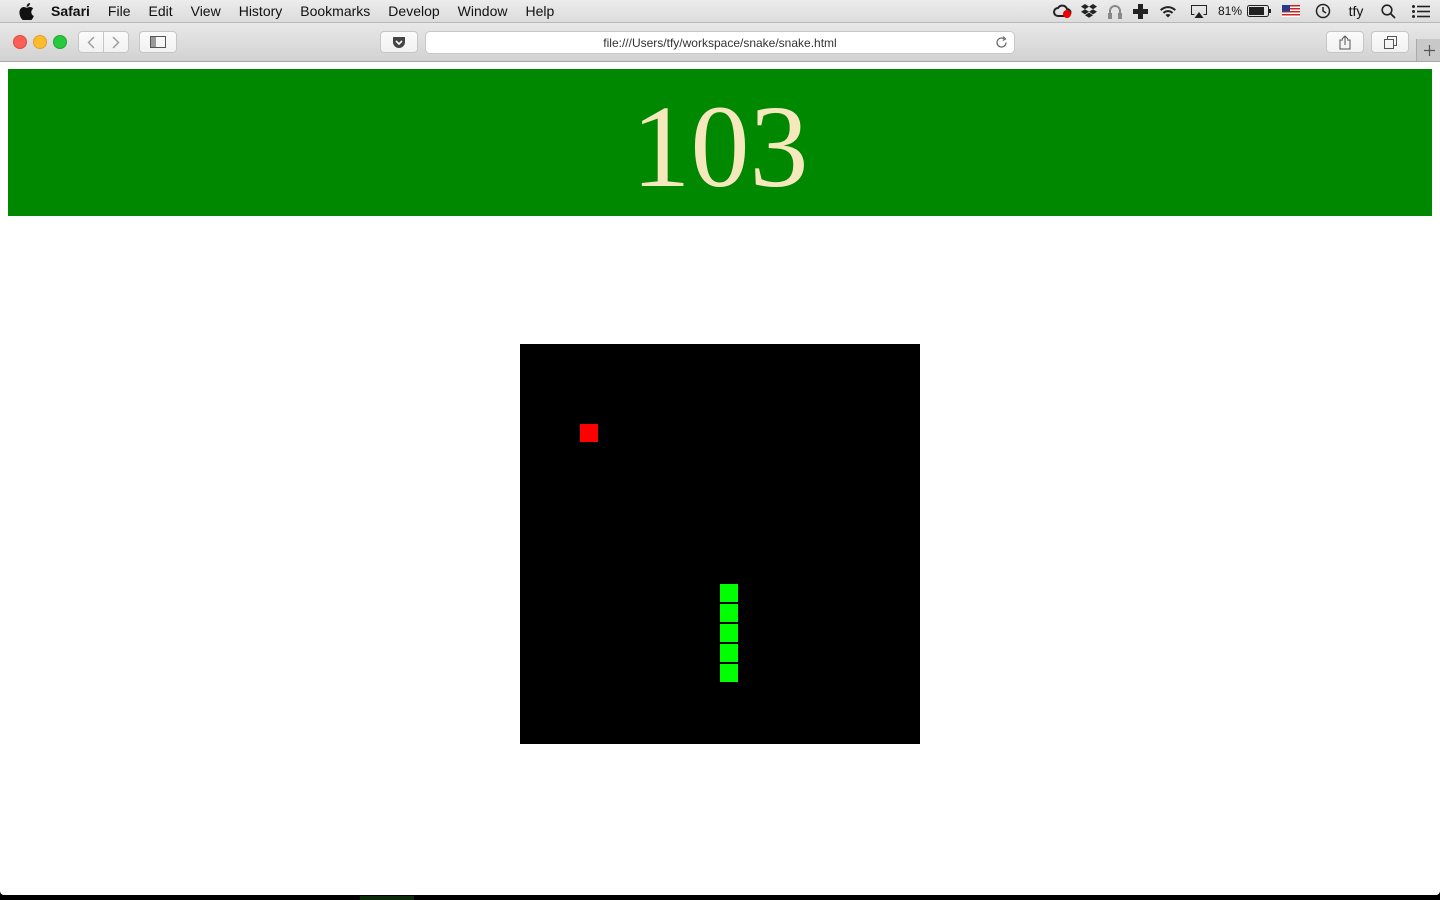  I want to click on pocket-button, so click(399, 42).